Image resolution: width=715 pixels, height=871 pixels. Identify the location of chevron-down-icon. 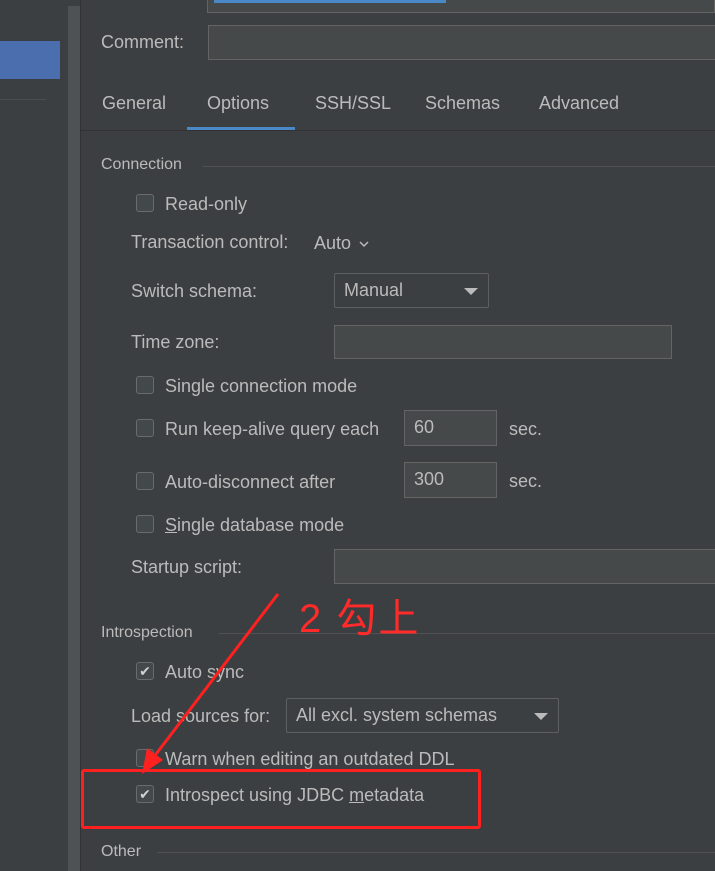
(364, 244).